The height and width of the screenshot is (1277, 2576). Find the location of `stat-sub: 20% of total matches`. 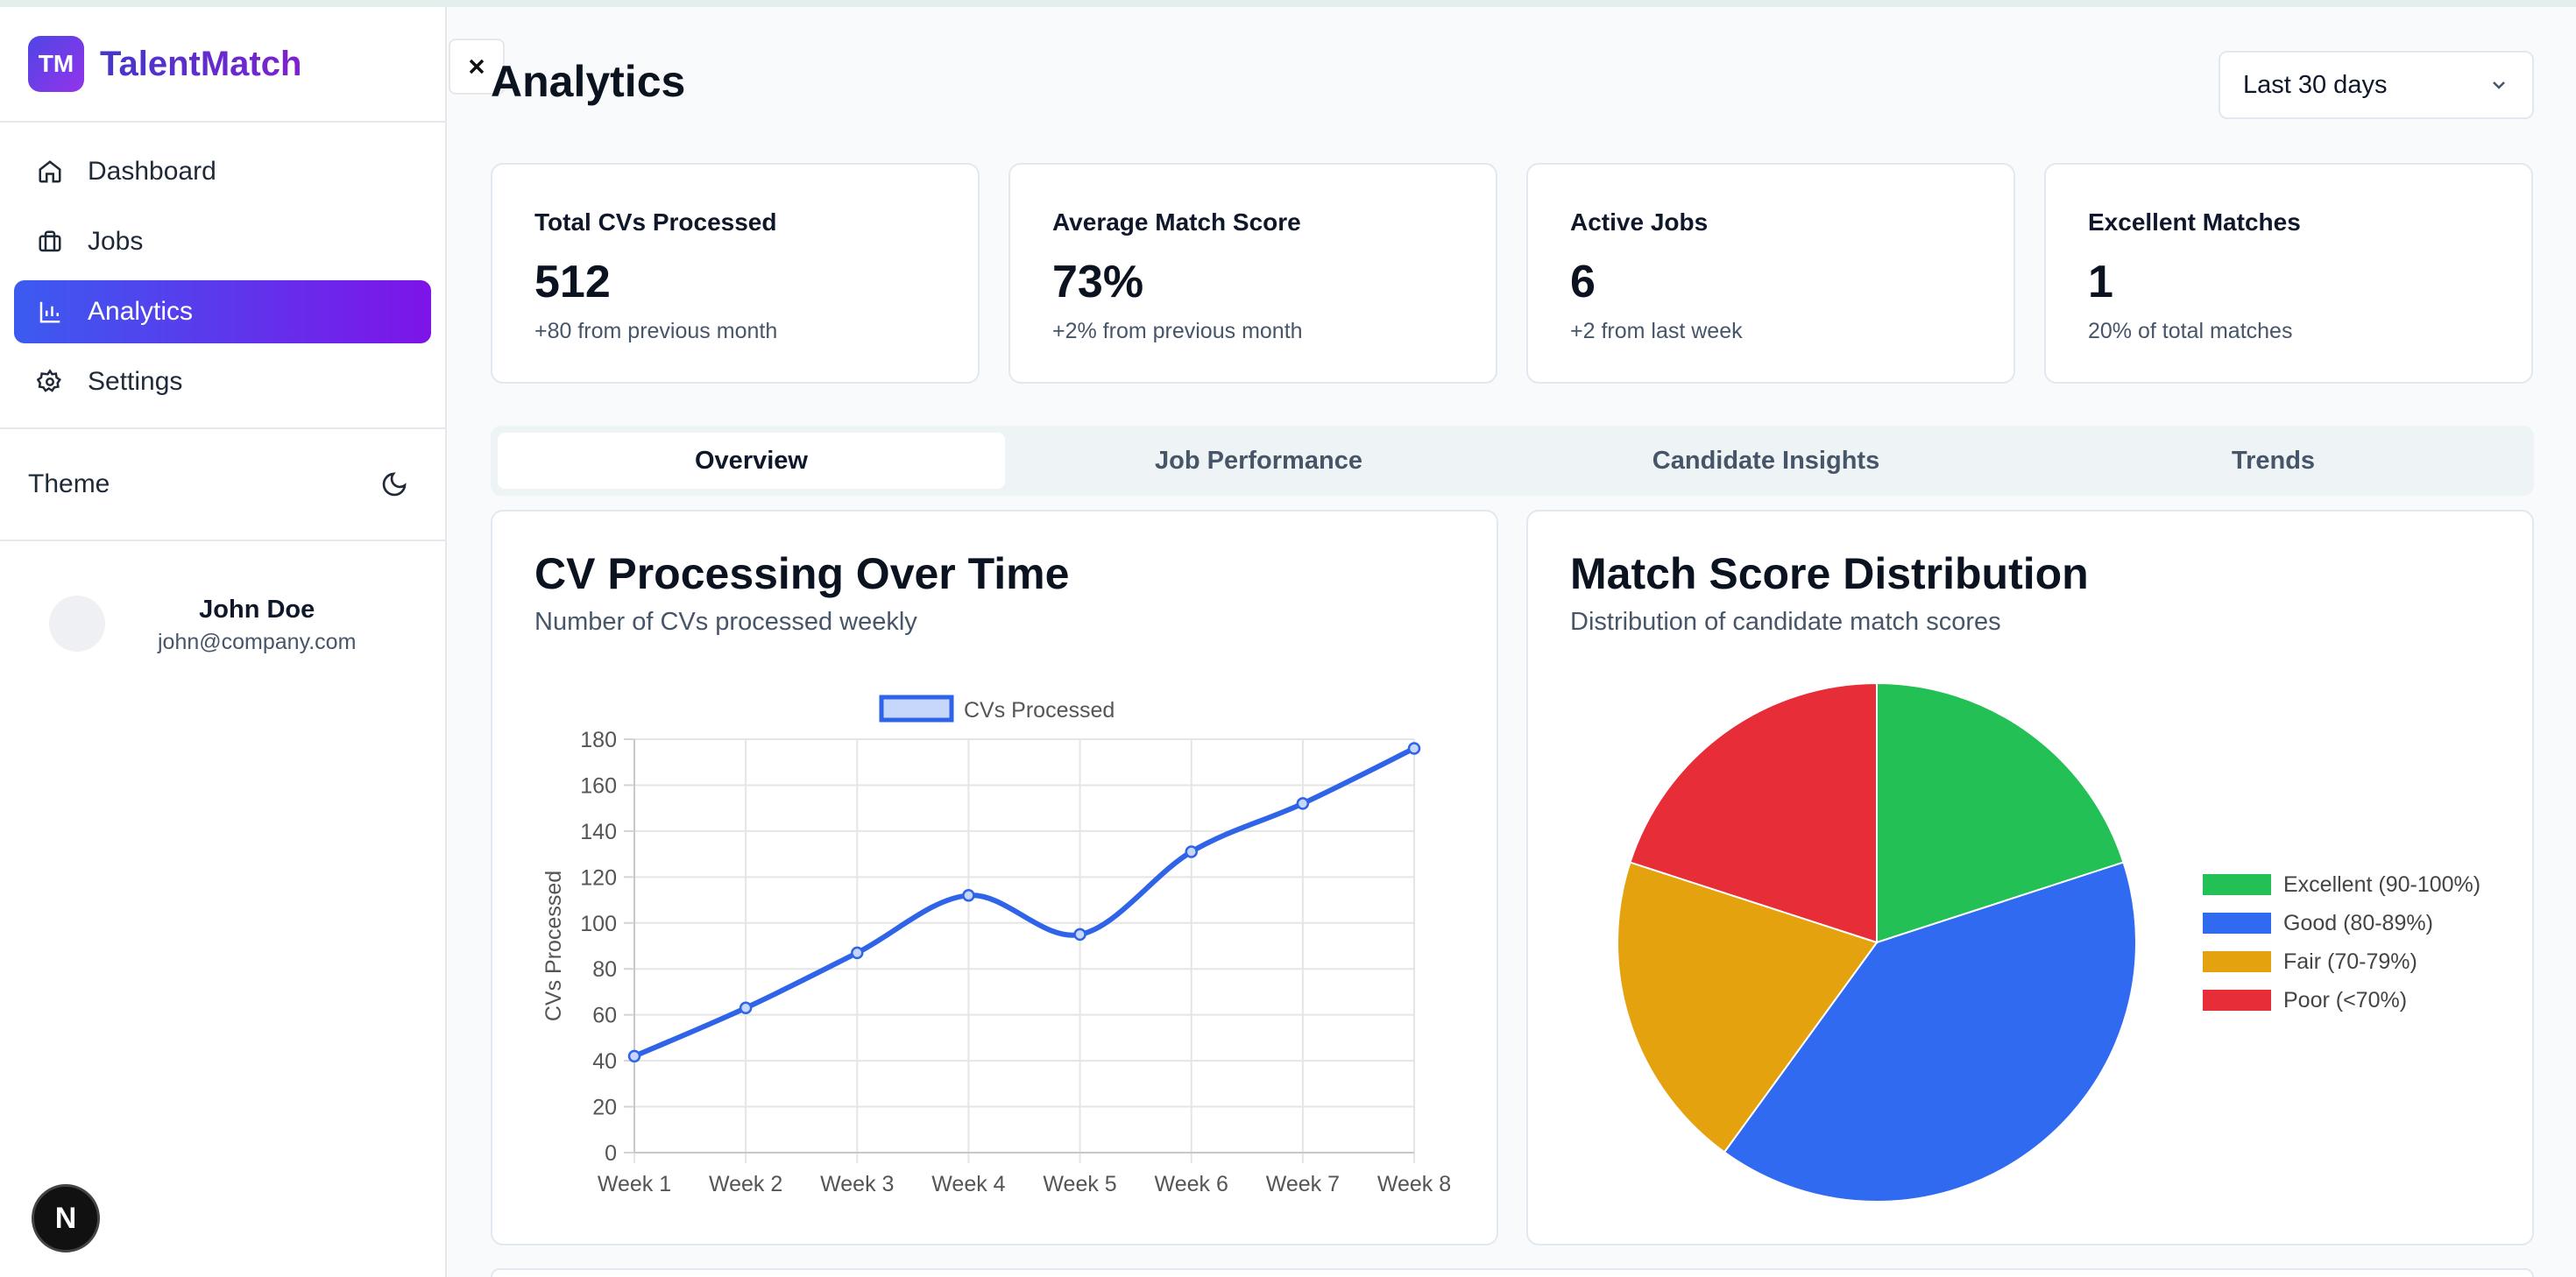

stat-sub: 20% of total matches is located at coordinates (2190, 331).